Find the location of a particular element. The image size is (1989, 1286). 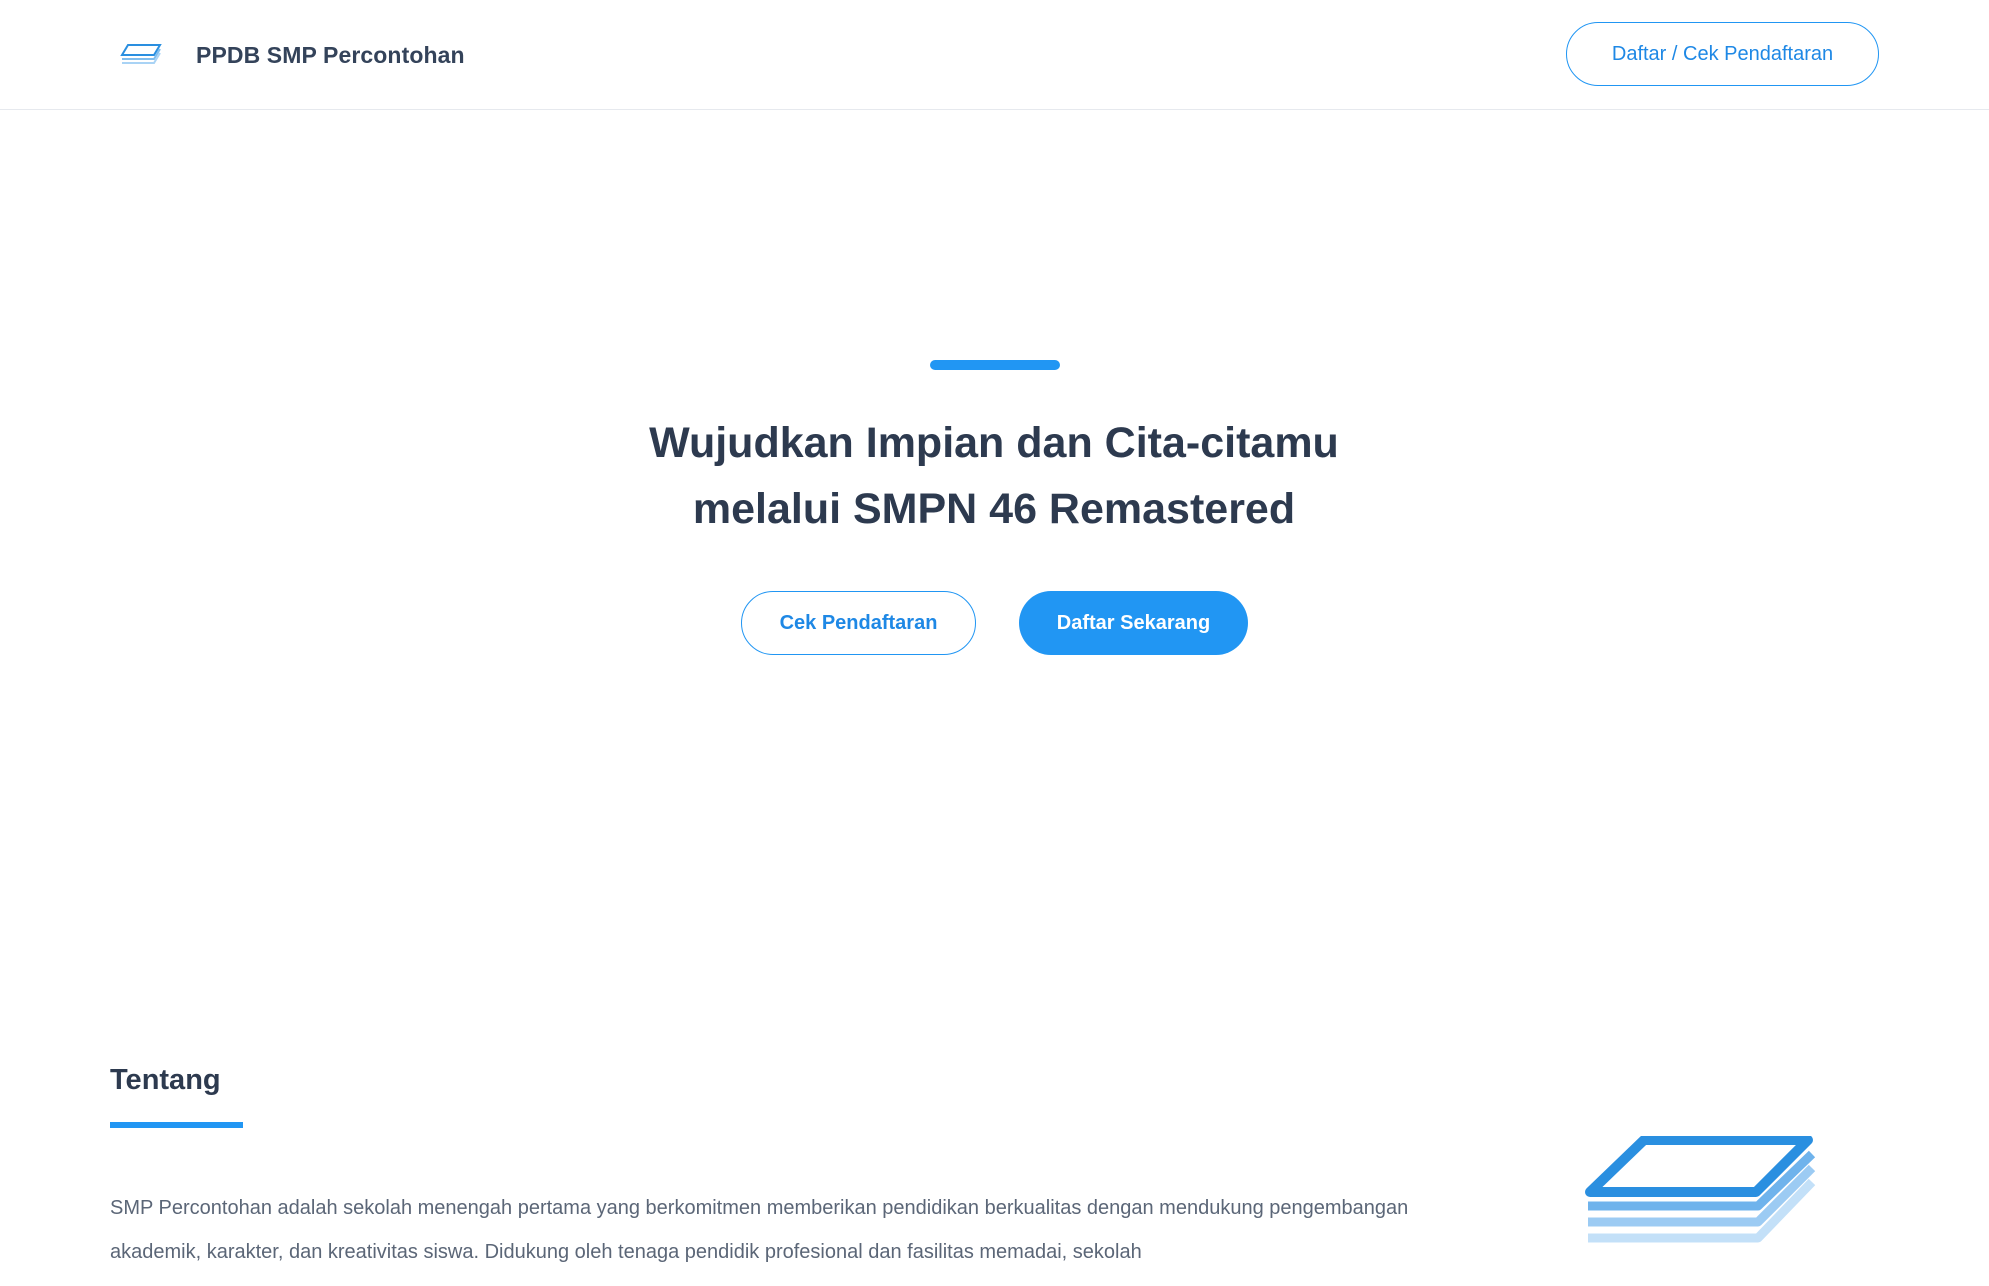

brand: PPDB SMP Percontohan is located at coordinates (291, 55).